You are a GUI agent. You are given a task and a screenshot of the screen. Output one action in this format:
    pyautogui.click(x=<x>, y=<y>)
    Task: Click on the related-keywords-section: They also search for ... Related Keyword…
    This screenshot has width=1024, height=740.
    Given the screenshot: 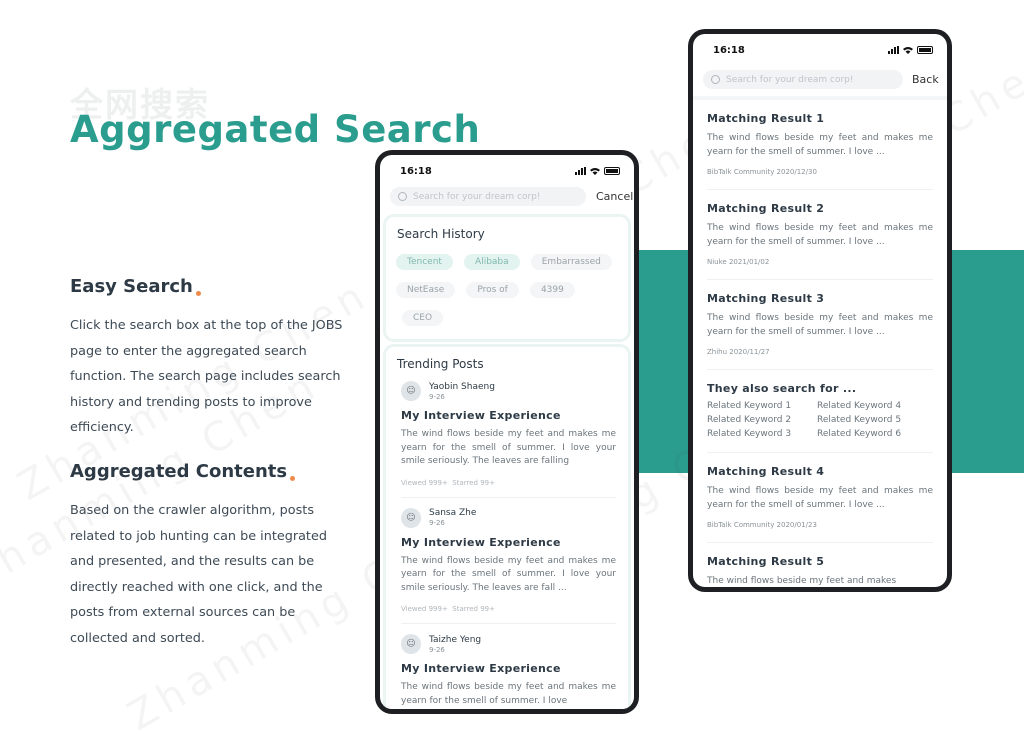 What is the action you would take?
    pyautogui.click(x=820, y=410)
    